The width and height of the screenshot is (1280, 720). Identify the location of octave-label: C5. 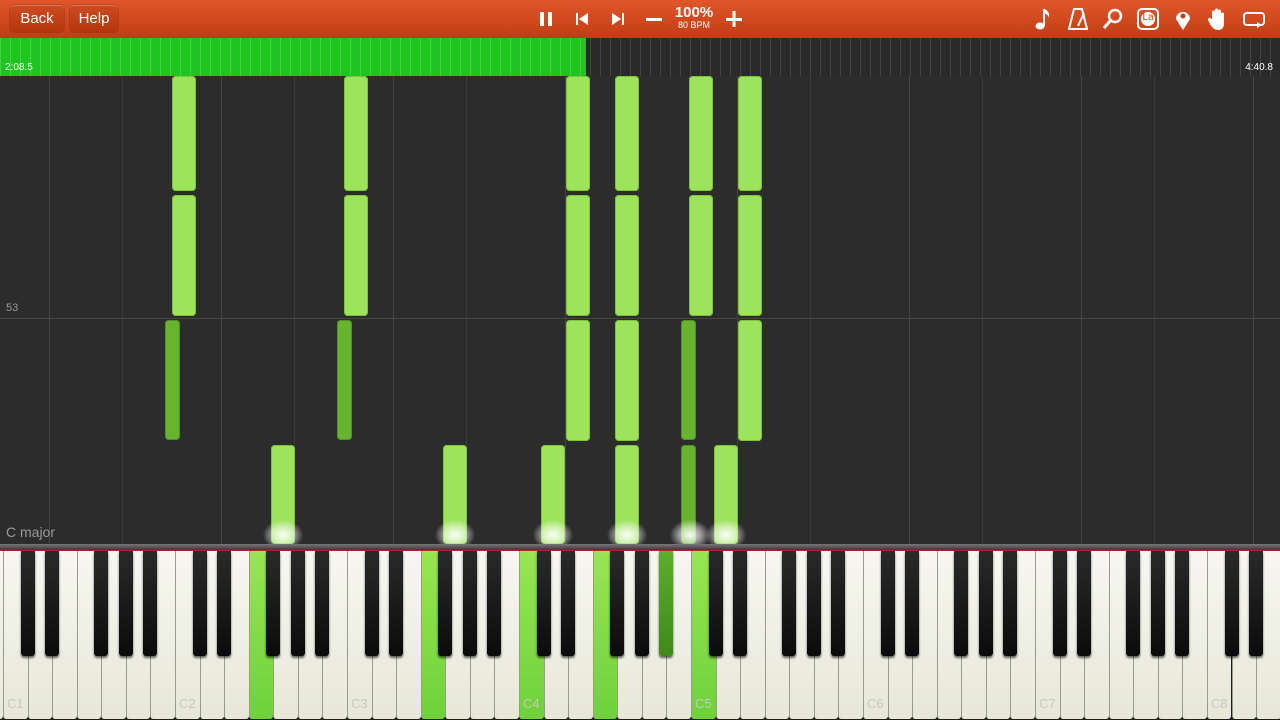
(703, 703).